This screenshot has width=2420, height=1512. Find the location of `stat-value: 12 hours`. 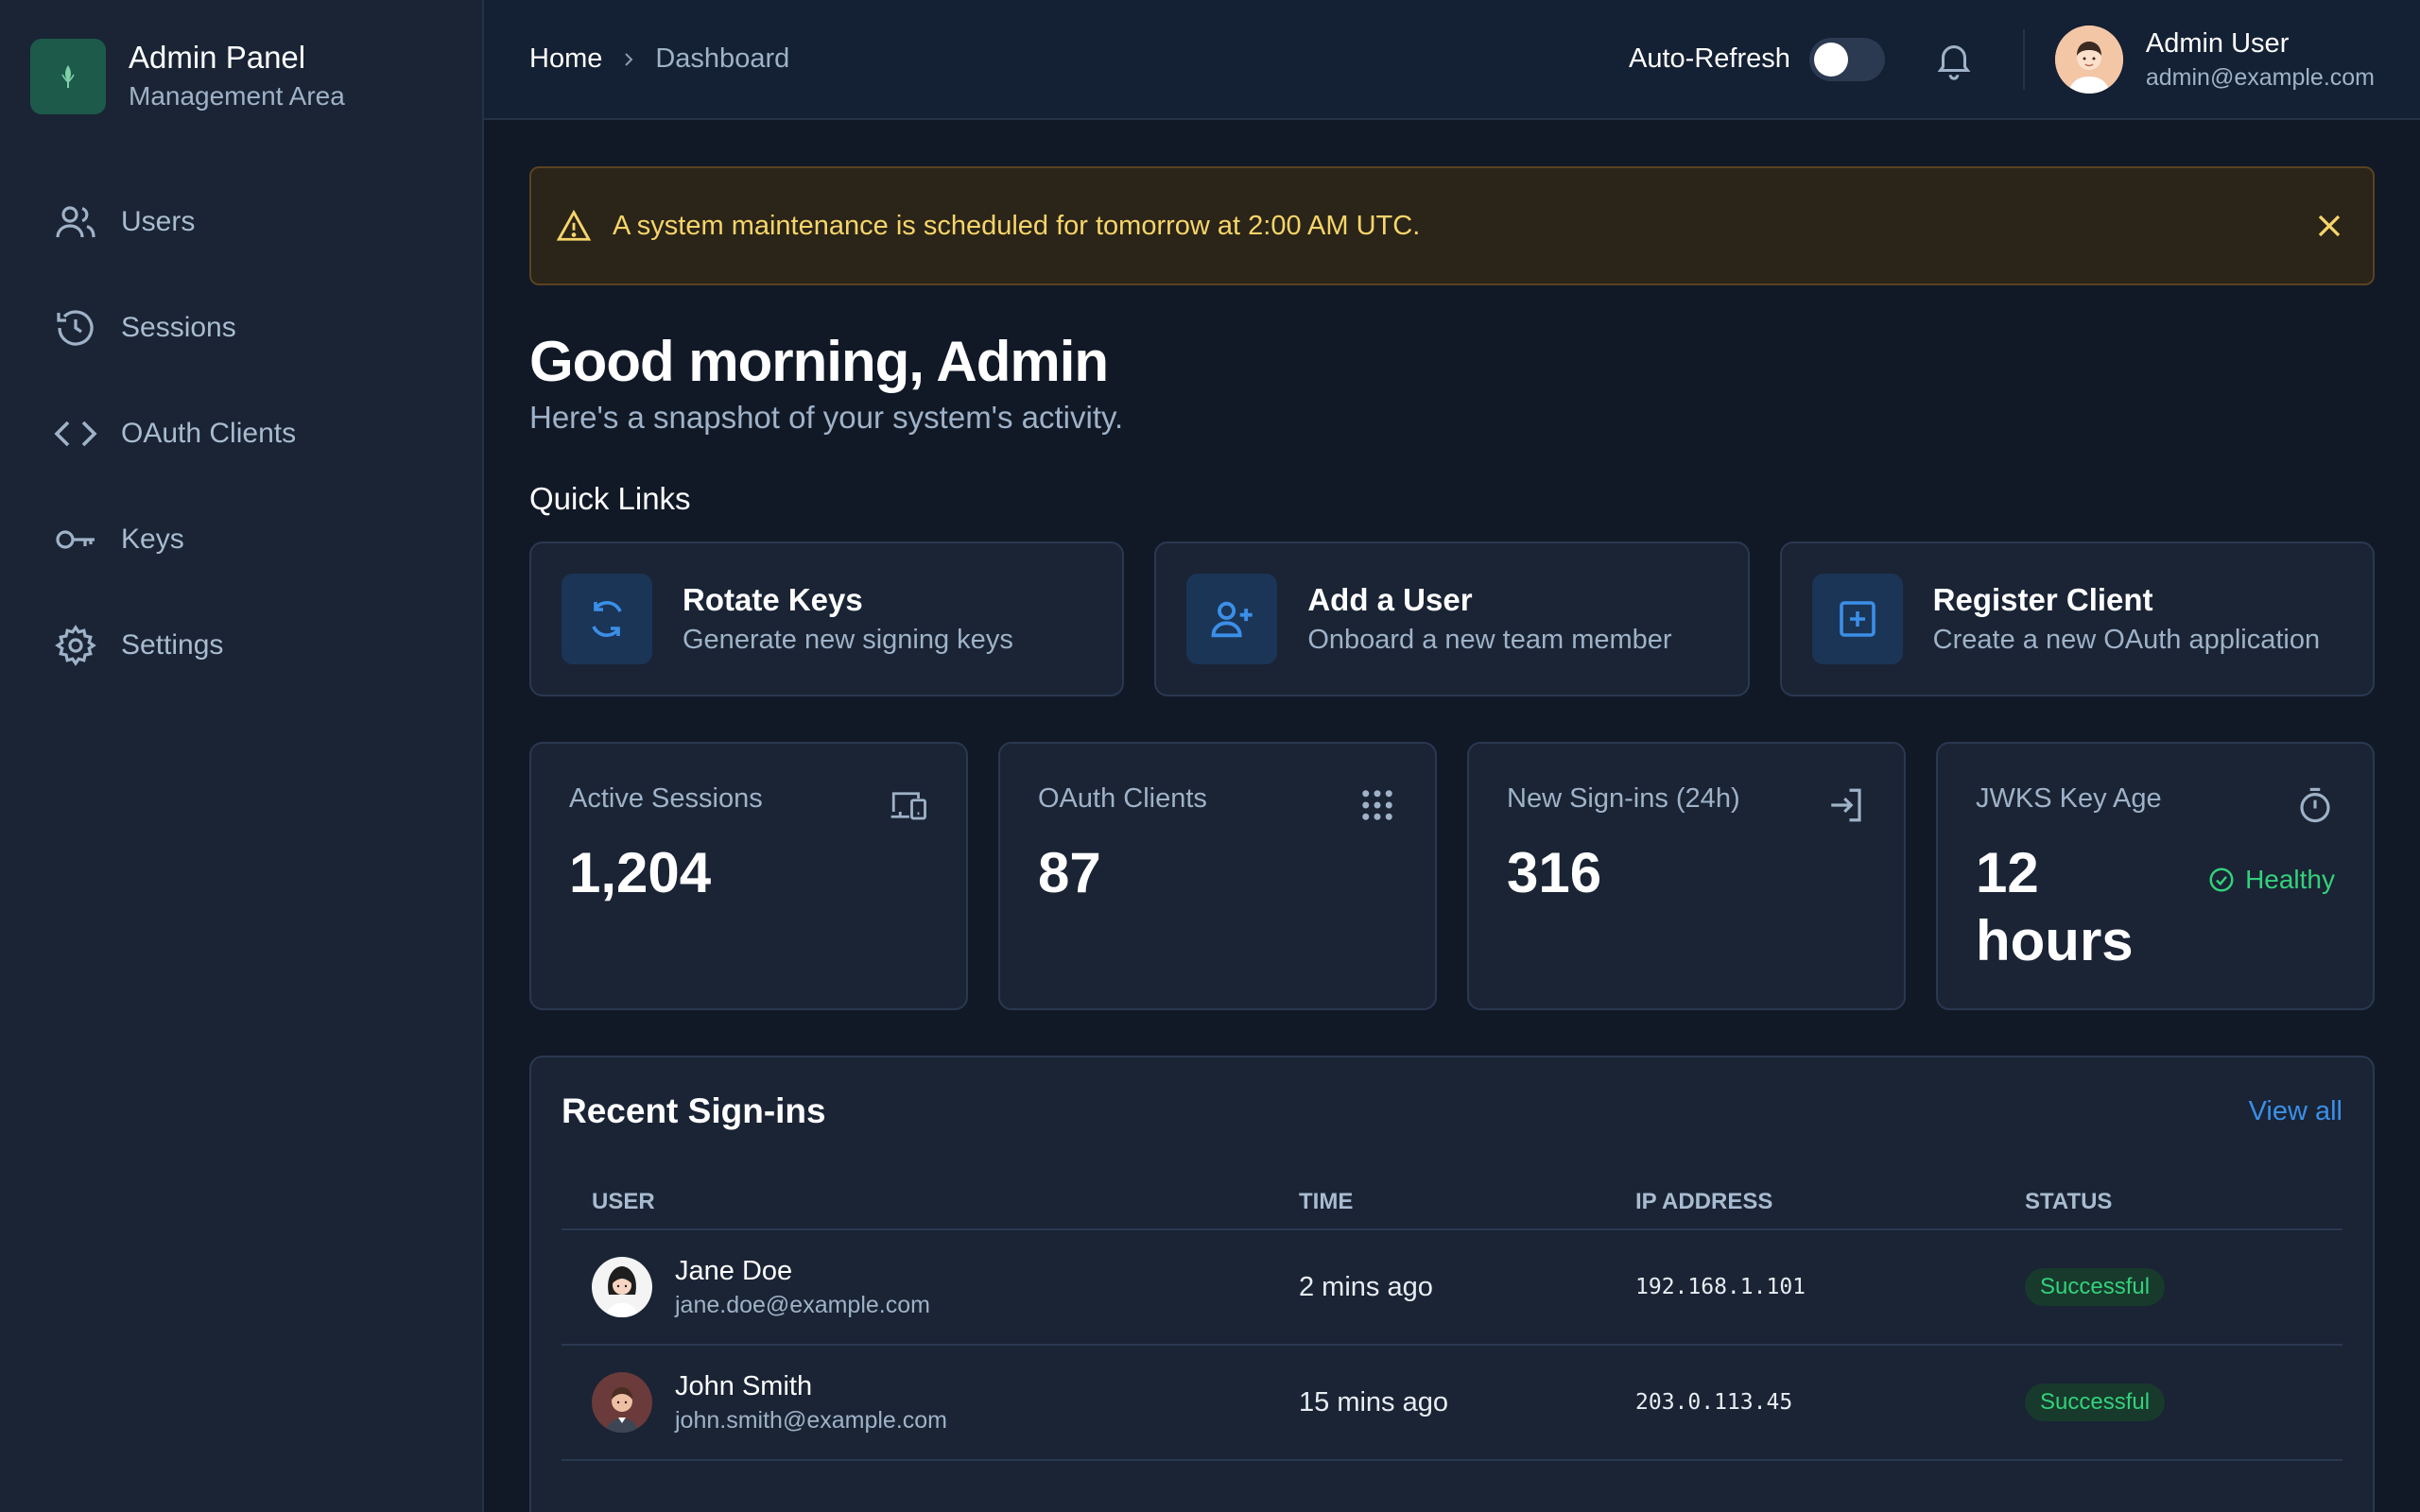

stat-value: 12 hours is located at coordinates (2055, 906).